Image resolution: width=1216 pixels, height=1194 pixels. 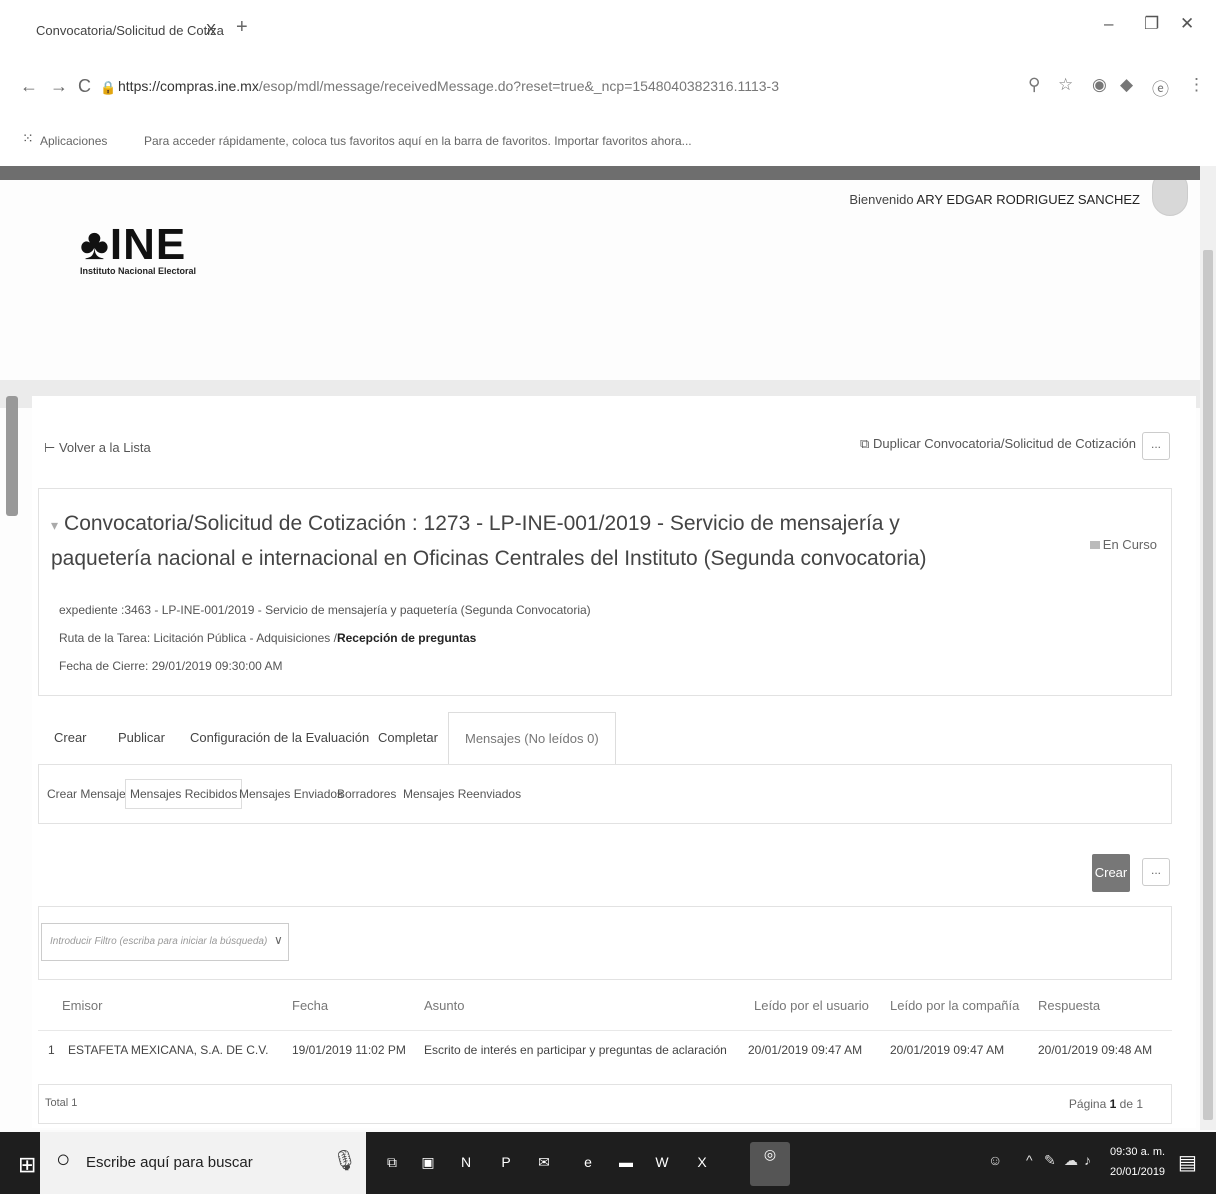 I want to click on user-name: ARY EDGAR RODRIGUEZ SANCHEZ, so click(x=1028, y=199).